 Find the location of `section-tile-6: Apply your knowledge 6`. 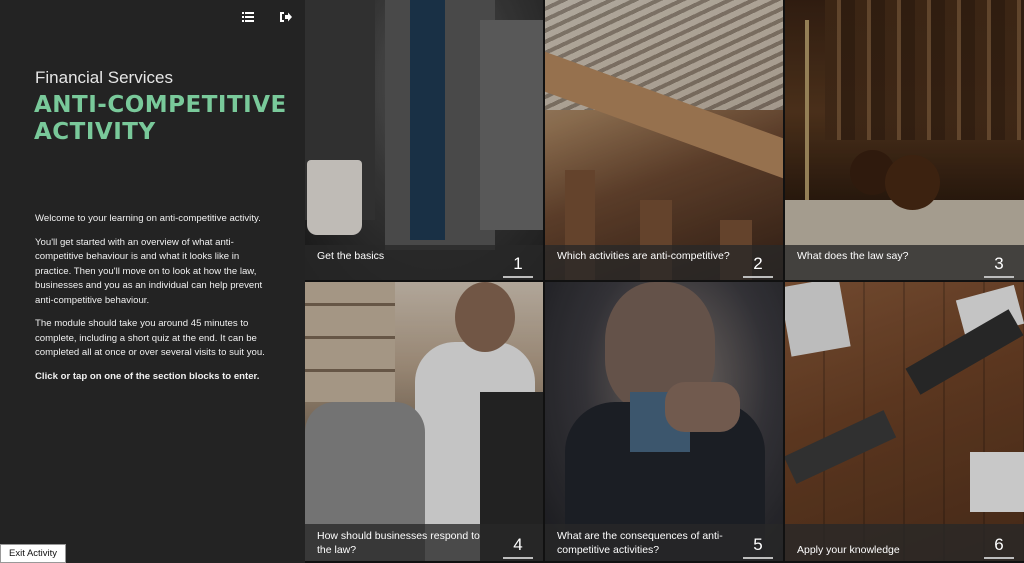

section-tile-6: Apply your knowledge 6 is located at coordinates (904, 421).